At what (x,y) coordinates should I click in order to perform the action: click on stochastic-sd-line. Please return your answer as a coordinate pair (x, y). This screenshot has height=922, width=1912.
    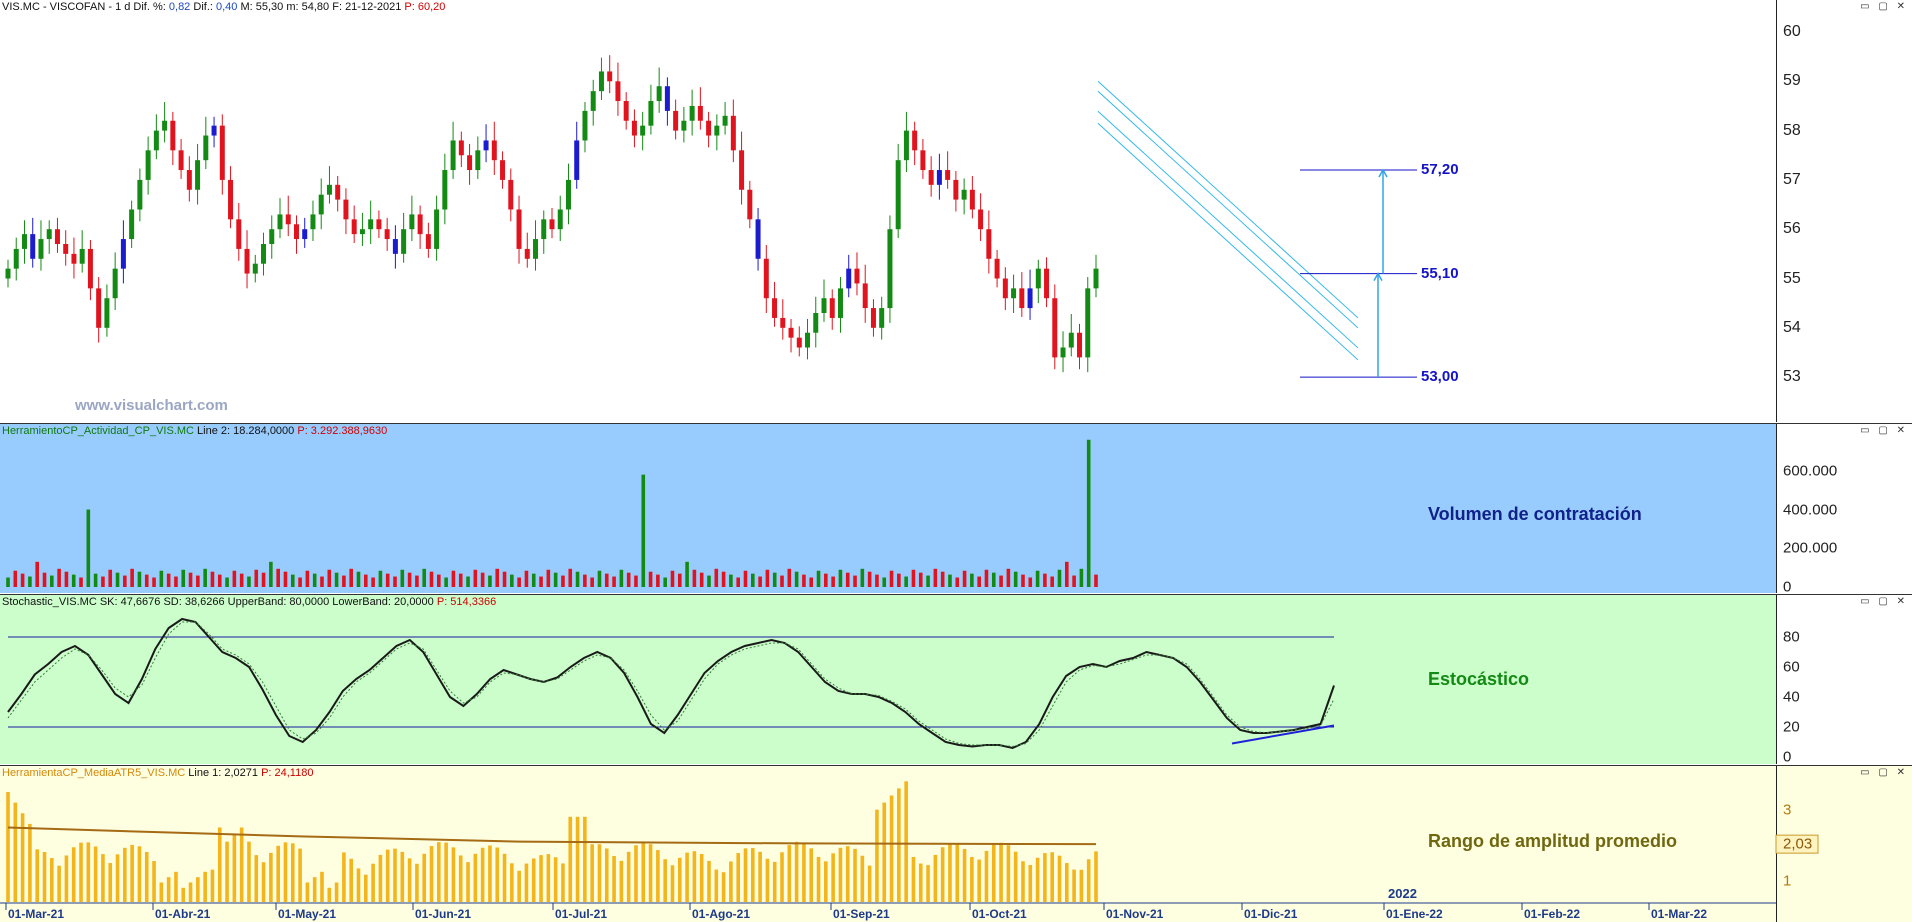
    Looking at the image, I should click on (671, 684).